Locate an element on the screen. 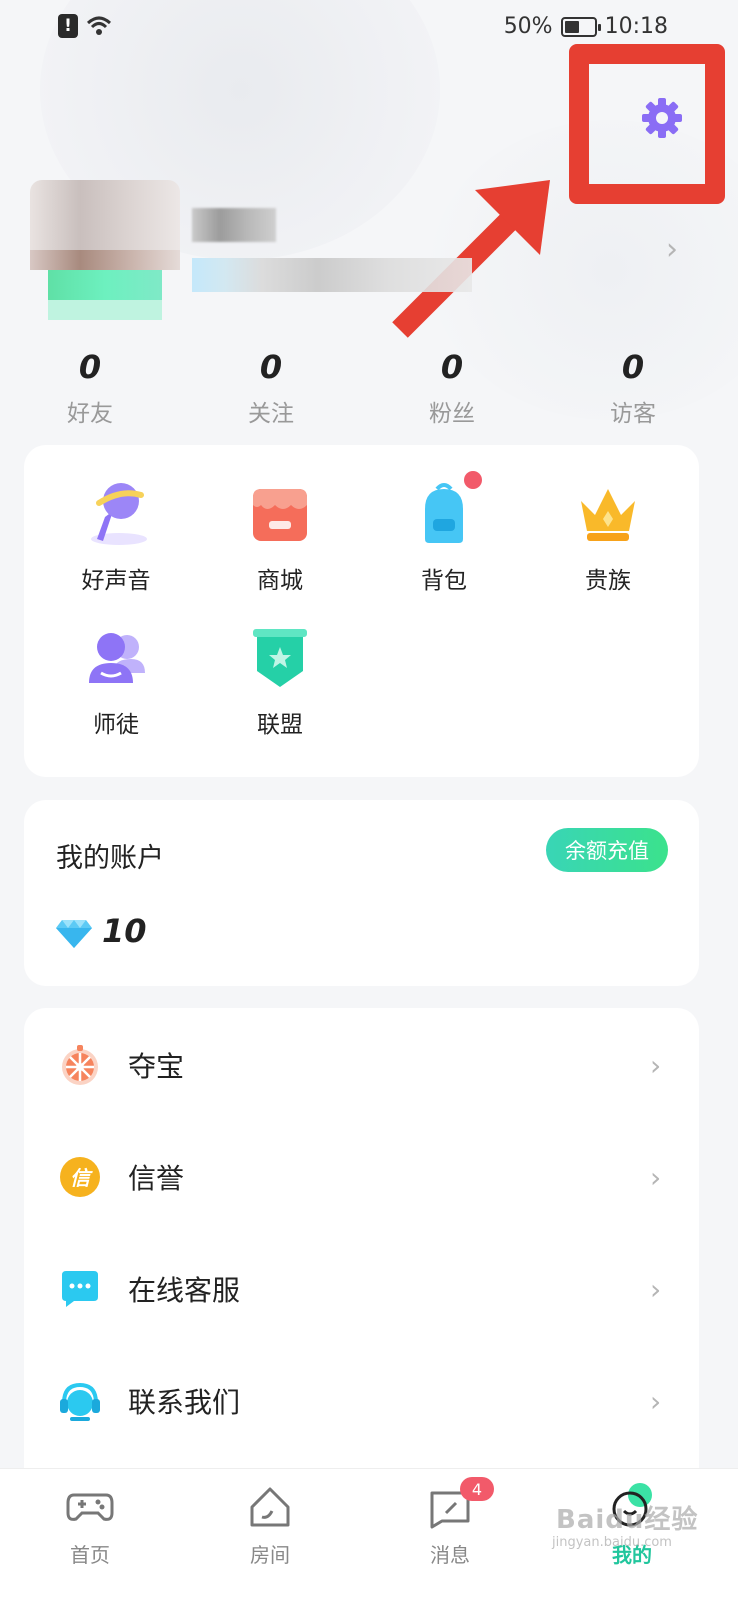 This screenshot has width=738, height=1600. username-blurred is located at coordinates (234, 225).